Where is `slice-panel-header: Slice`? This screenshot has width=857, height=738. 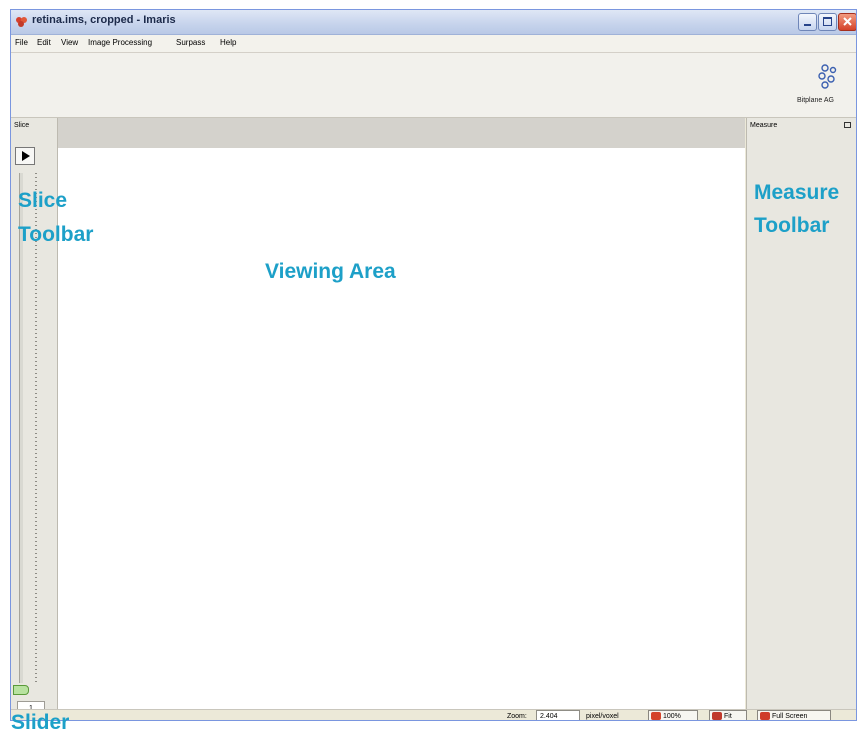
slice-panel-header: Slice is located at coordinates (22, 125).